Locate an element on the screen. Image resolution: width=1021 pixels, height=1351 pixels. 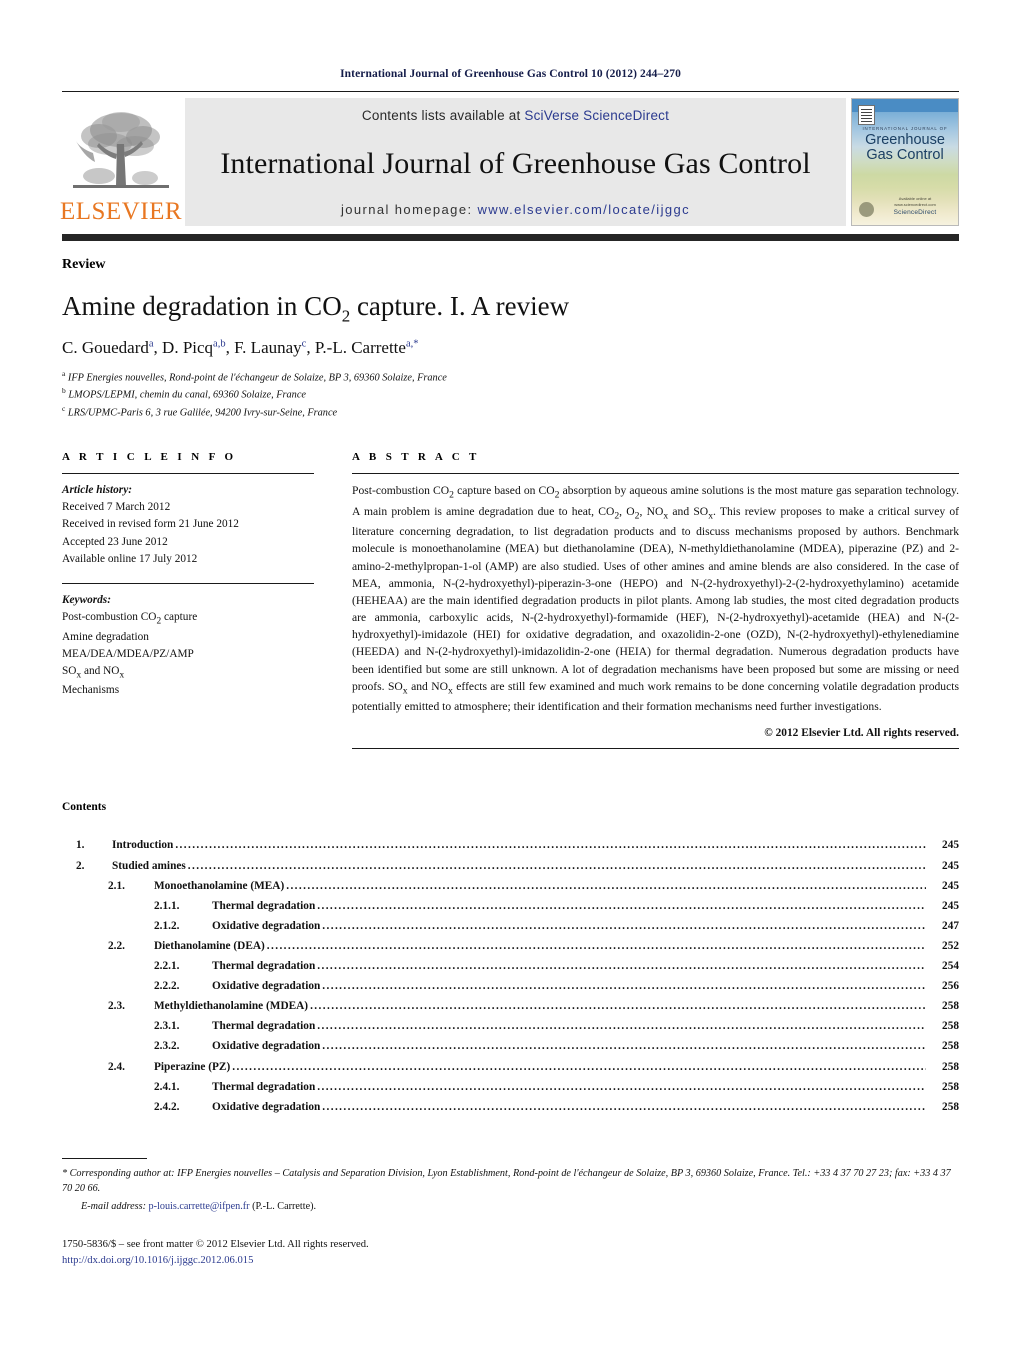
article-type: Review is located at coordinates (84, 264).